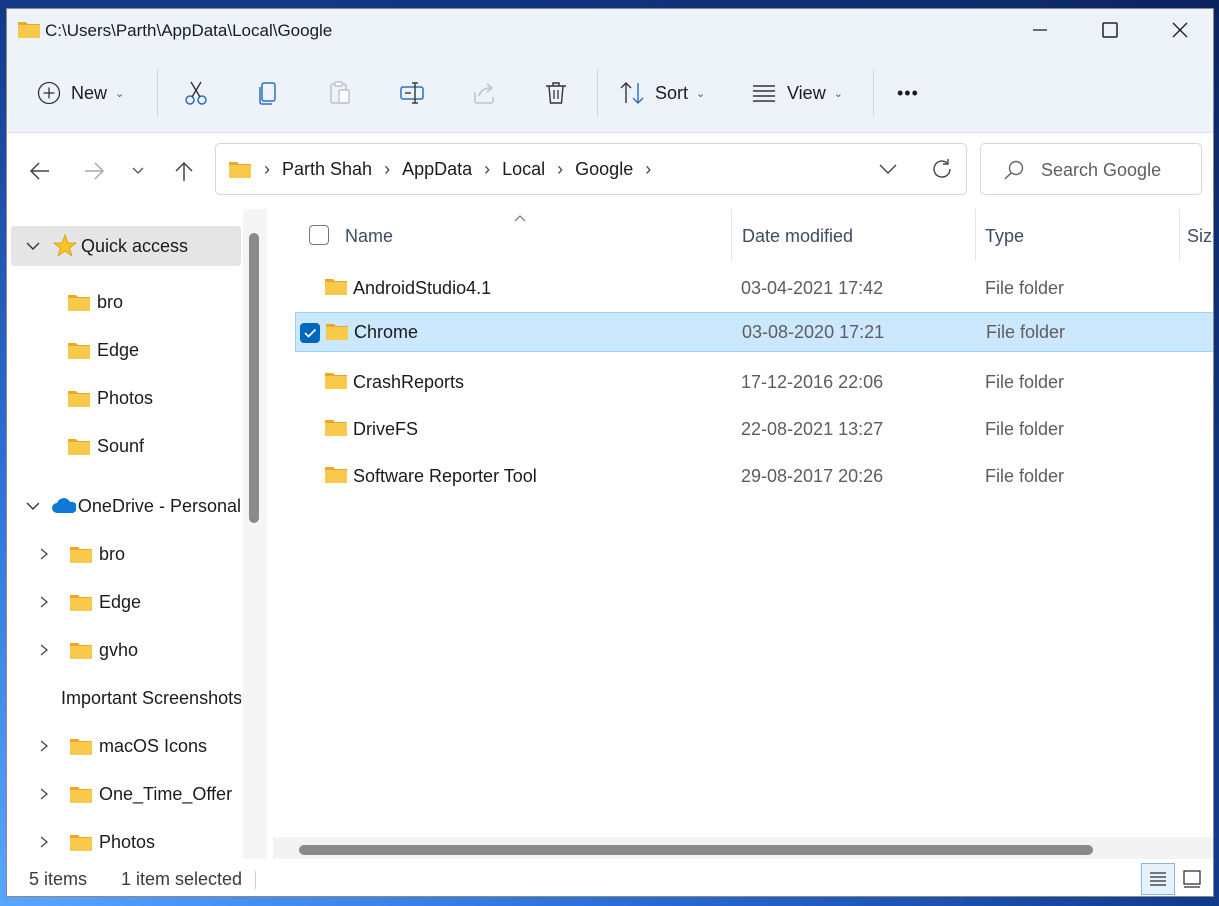  What do you see at coordinates (696, 850) in the screenshot?
I see `horizontal-scrollbar-thumb` at bounding box center [696, 850].